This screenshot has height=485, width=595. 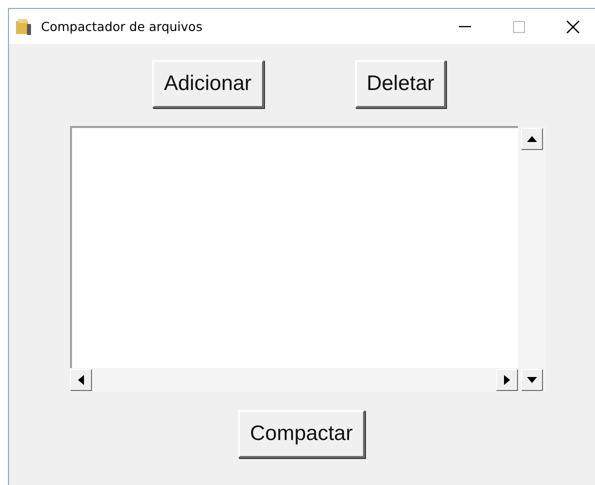 I want to click on scroll-down-button, so click(x=532, y=380).